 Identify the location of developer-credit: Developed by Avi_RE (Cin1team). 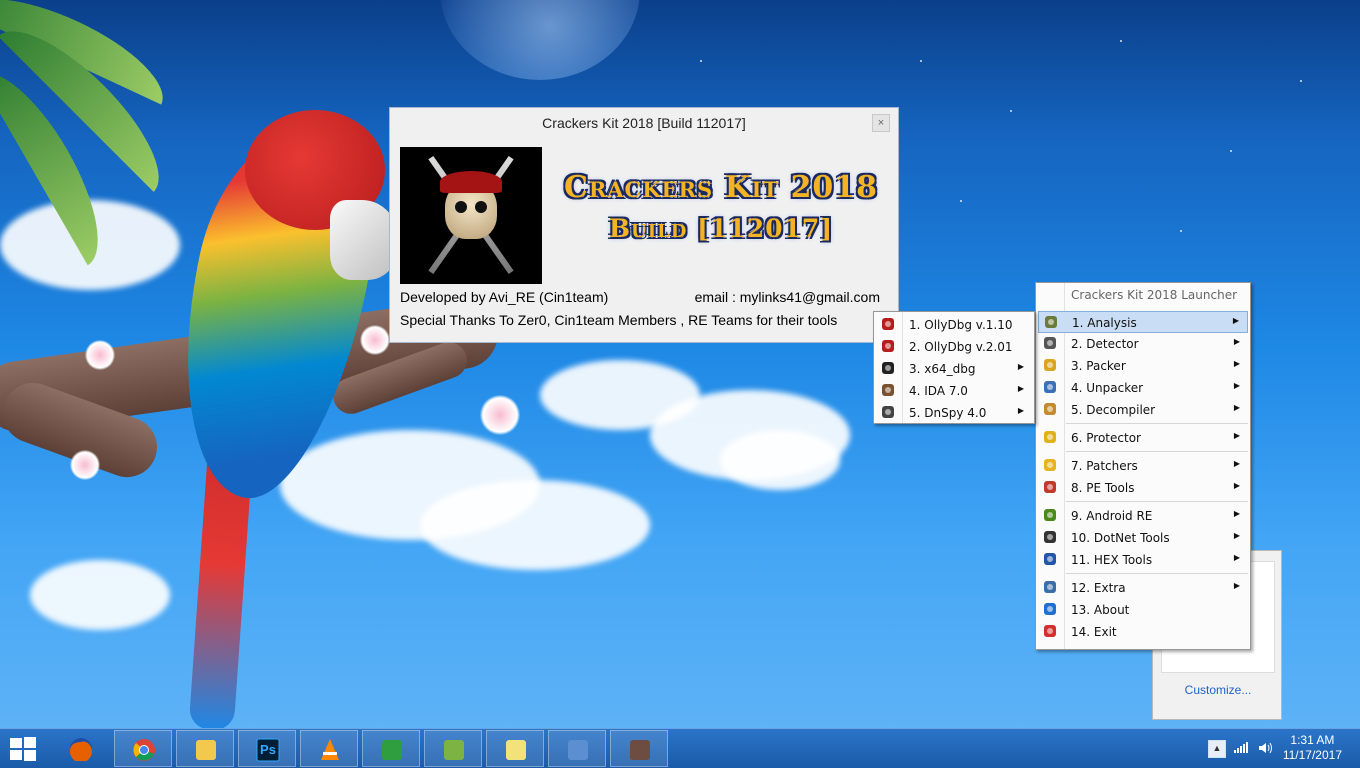
(504, 297).